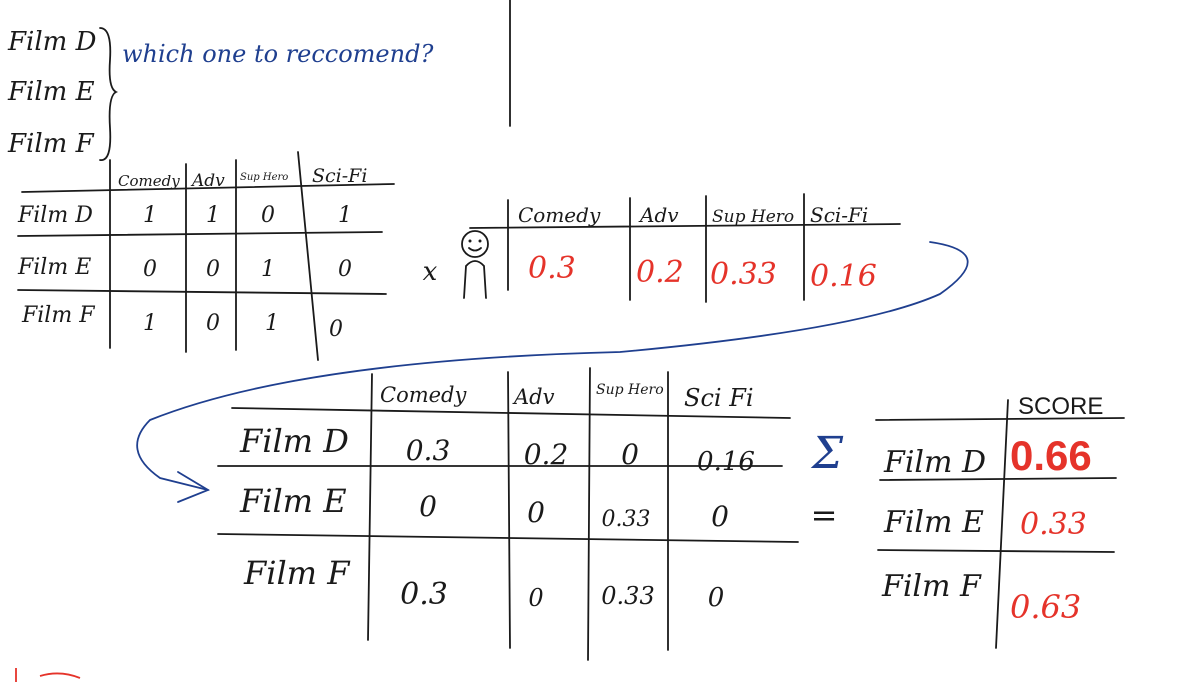 This screenshot has height=682, width=1194. What do you see at coordinates (1060, 406) in the screenshot?
I see `score-header: SCORE` at bounding box center [1060, 406].